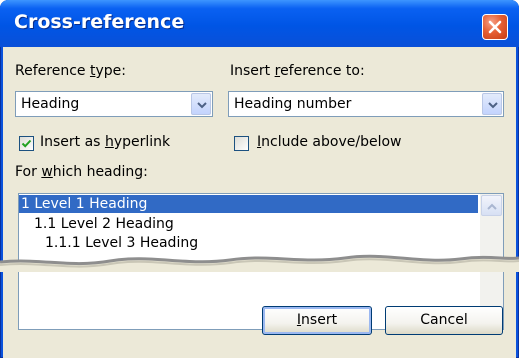 Image resolution: width=519 pixels, height=358 pixels. Describe the element at coordinates (293, 104) in the screenshot. I see `insert-reference-to-value: Heading number` at that location.